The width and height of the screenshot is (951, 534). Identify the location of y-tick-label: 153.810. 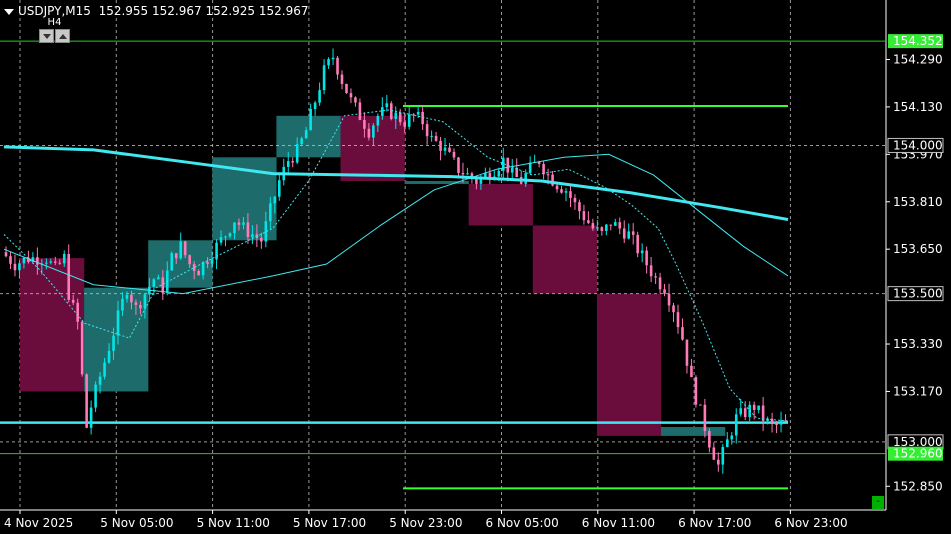
(918, 202).